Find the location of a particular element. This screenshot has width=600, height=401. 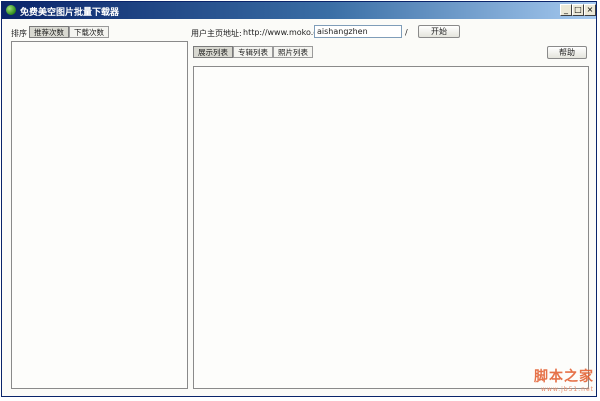

app-icon is located at coordinates (11, 10).